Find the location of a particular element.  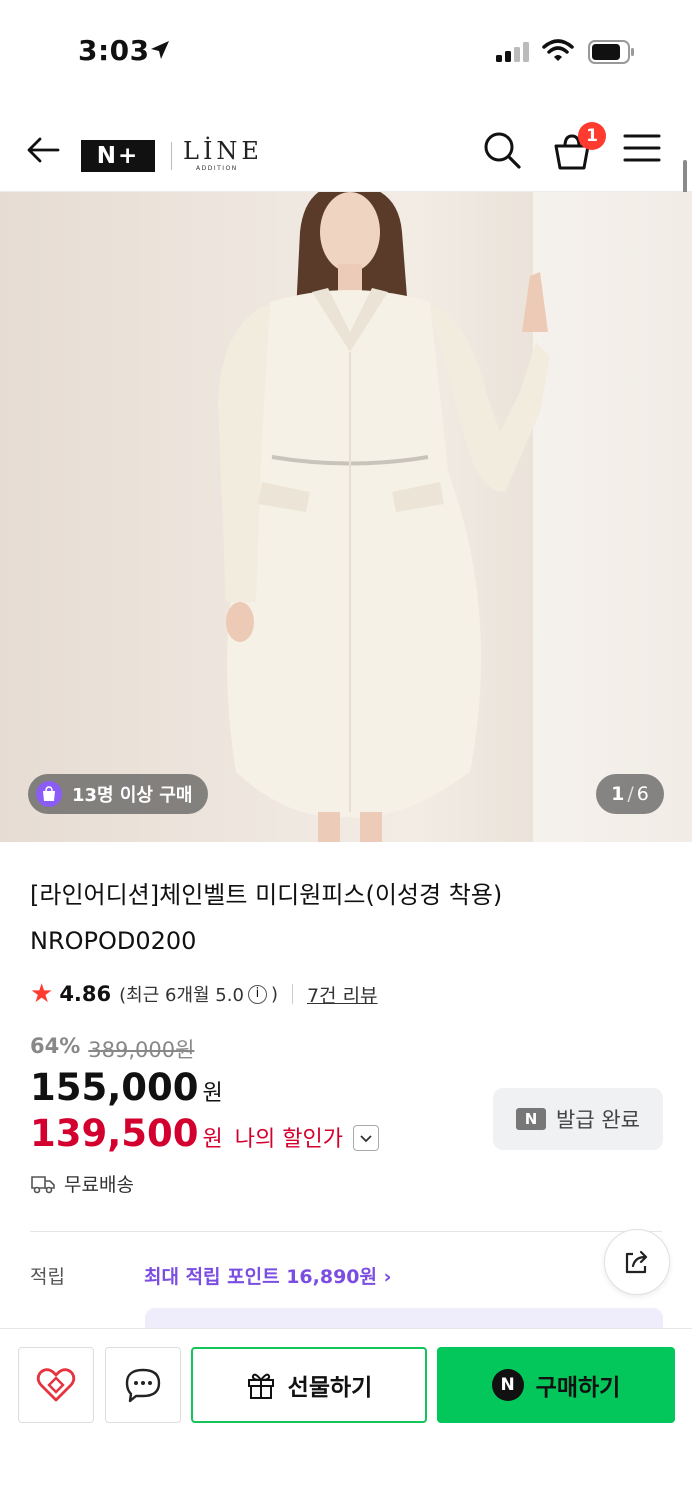

logo-sub-text: ADDITION is located at coordinates (217, 168).